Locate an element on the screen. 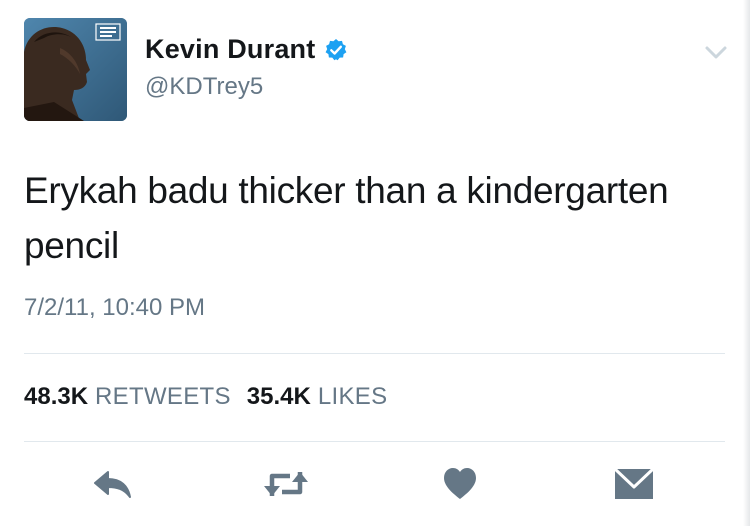 This screenshot has height=526, width=750. direct-message-button is located at coordinates (634, 484).